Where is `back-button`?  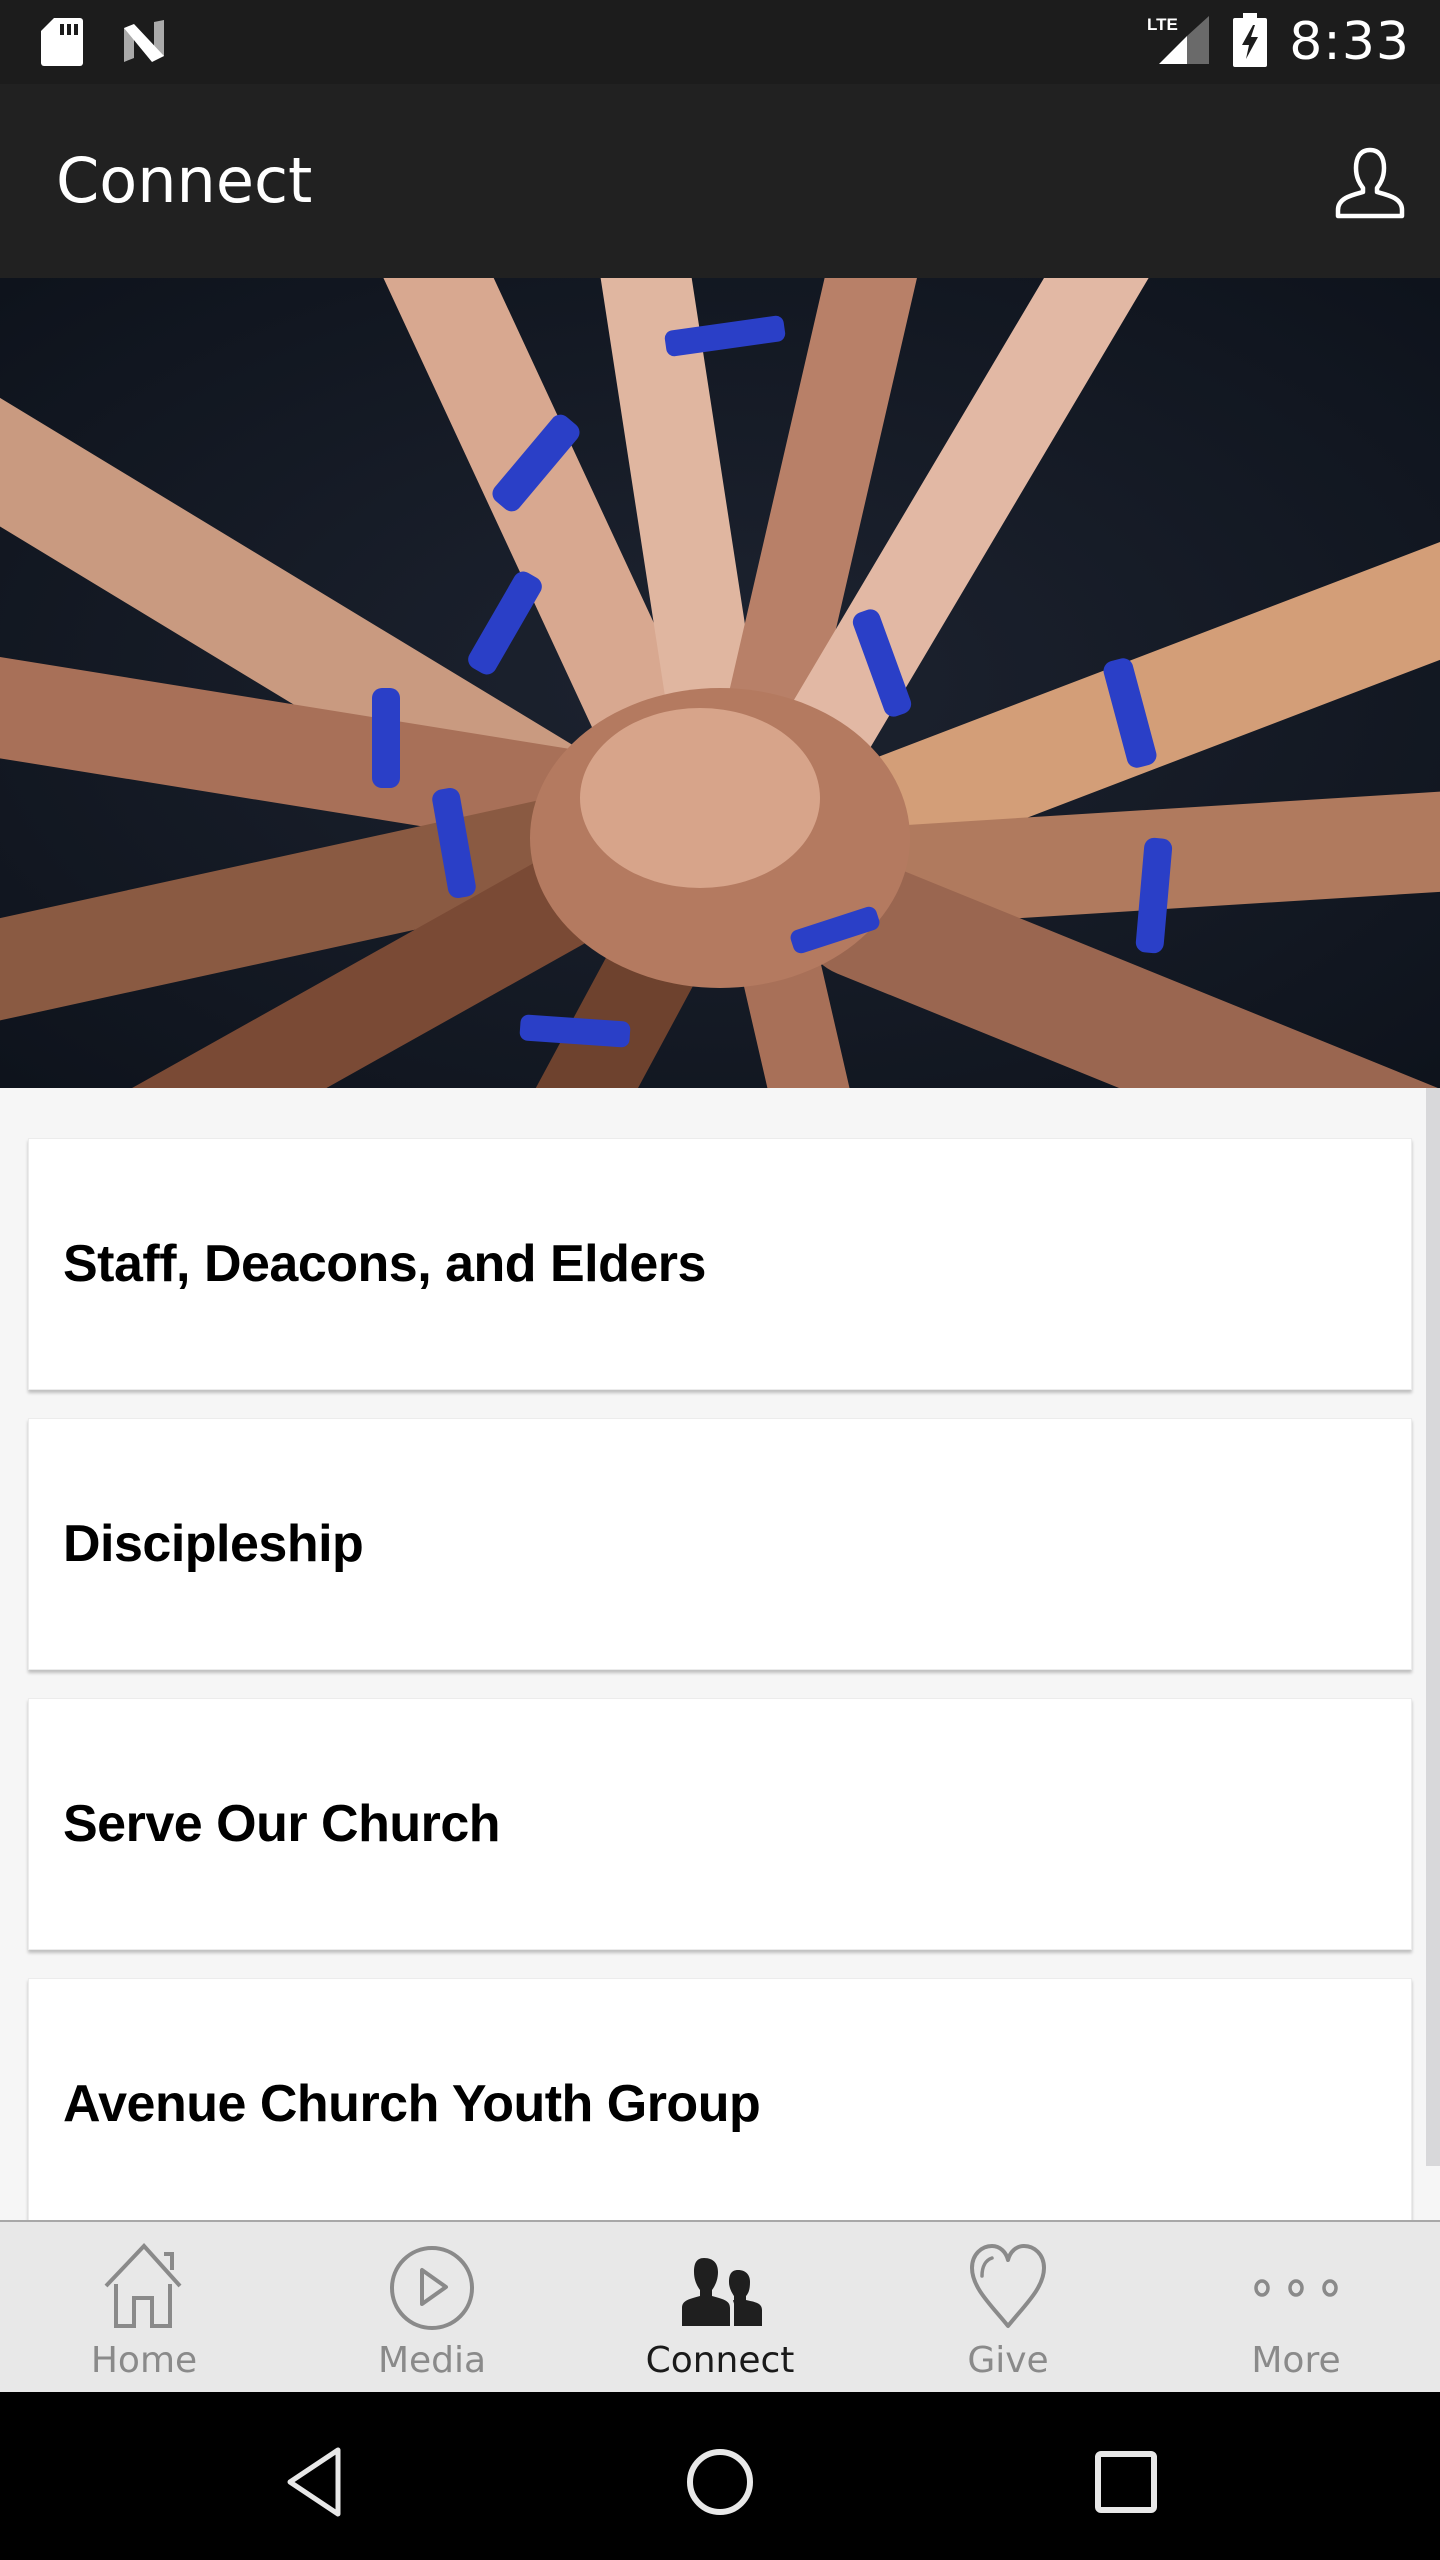
back-button is located at coordinates (316, 2482).